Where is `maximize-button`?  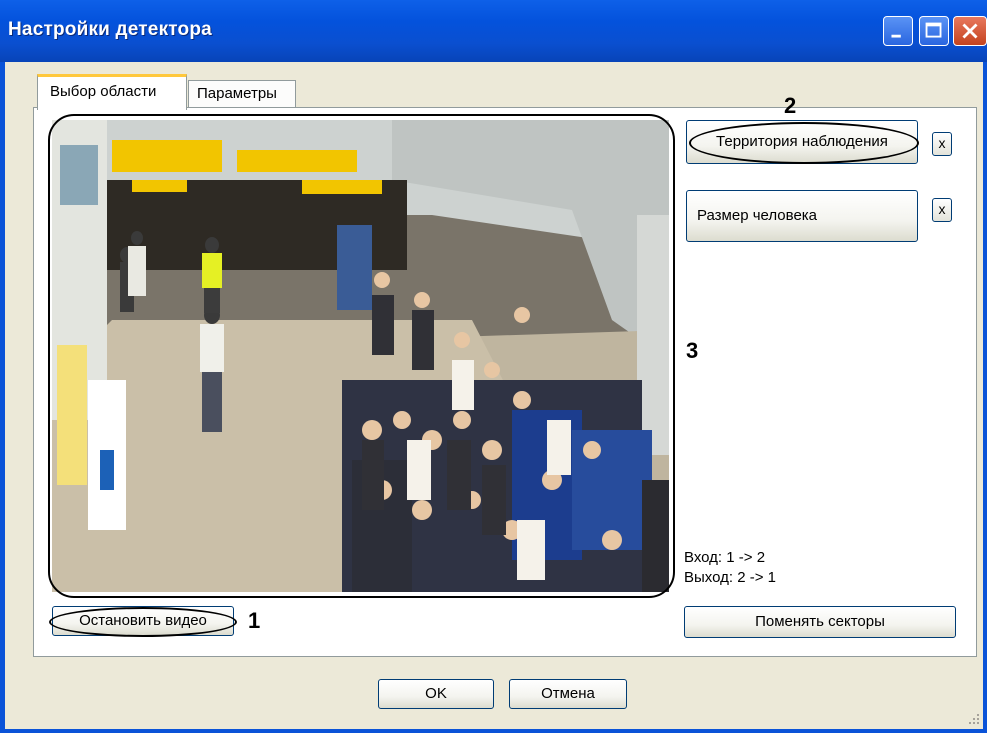
maximize-button is located at coordinates (934, 31).